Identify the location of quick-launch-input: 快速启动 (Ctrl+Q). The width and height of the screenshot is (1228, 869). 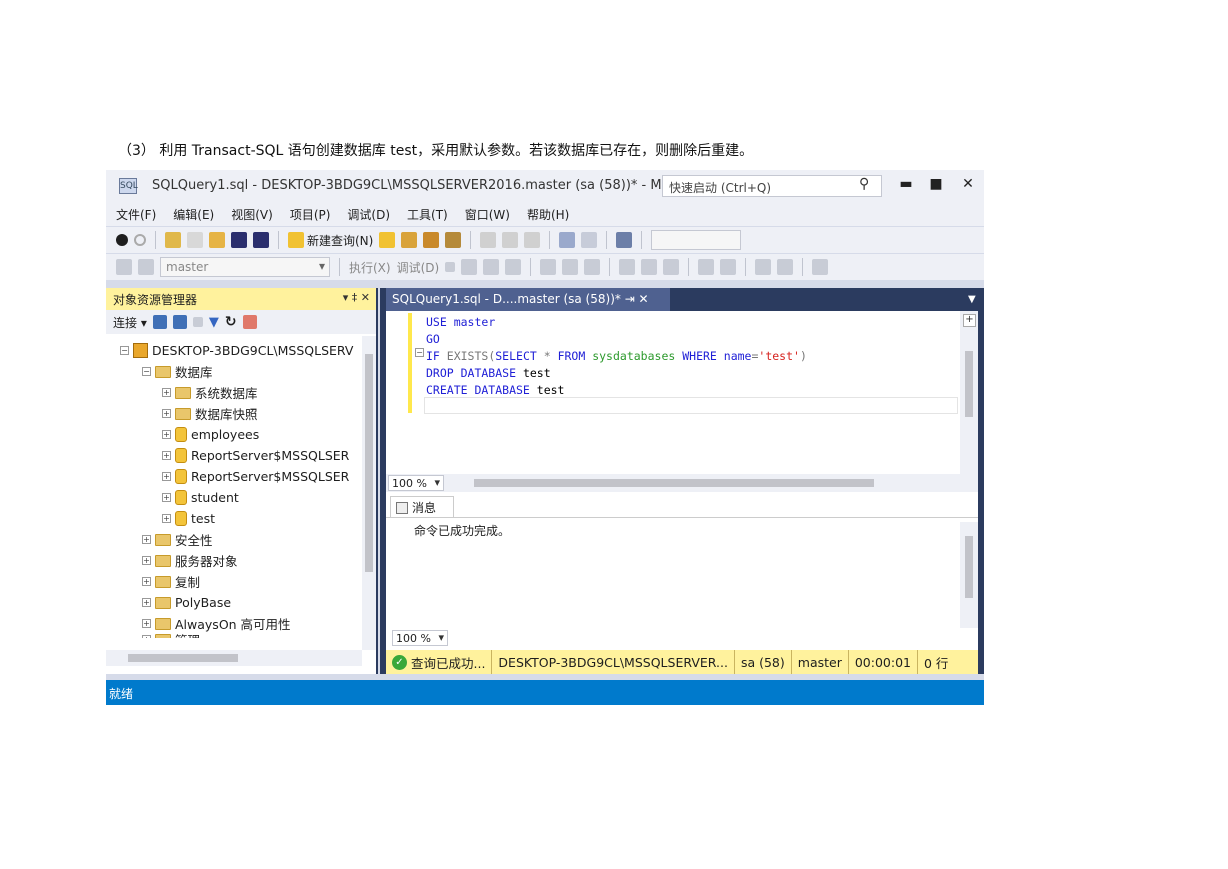
(772, 186).